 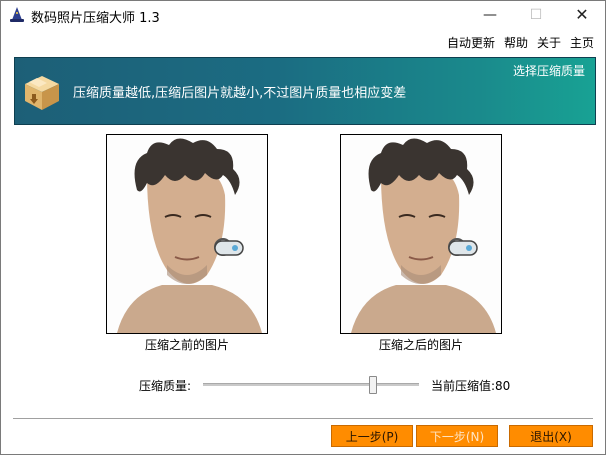 What do you see at coordinates (240, 93) in the screenshot?
I see `banner-message: 压缩质量越低,压缩后图片就越小,不过图片质量也相应变差` at bounding box center [240, 93].